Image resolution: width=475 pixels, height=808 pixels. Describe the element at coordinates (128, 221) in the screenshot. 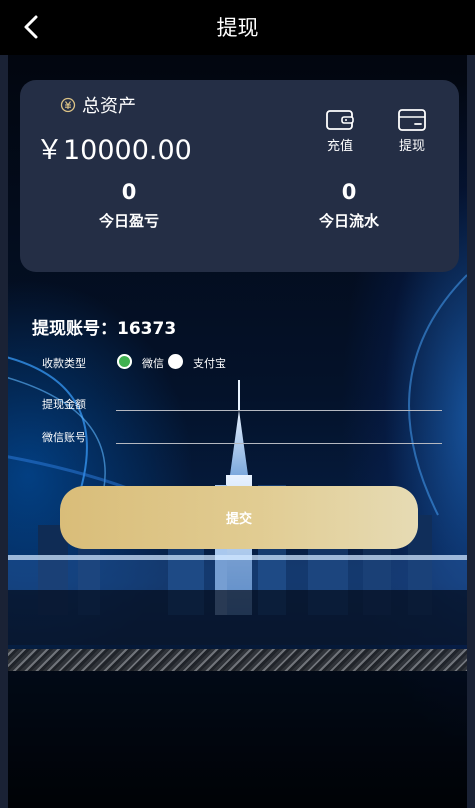

I see `today-profit-label: 今日盈亏` at that location.